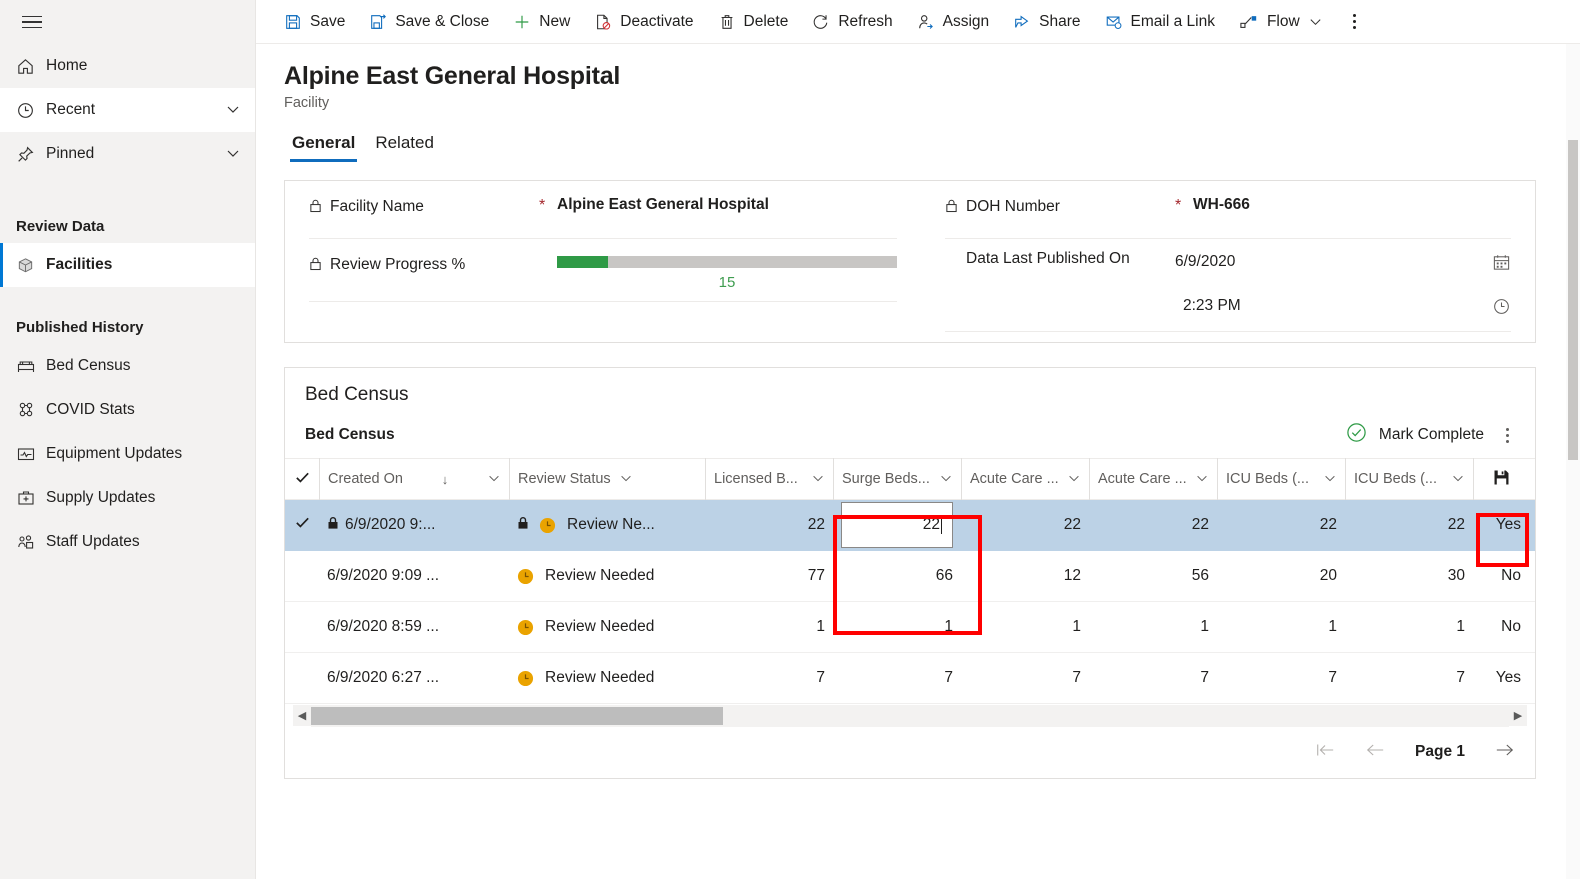 The width and height of the screenshot is (1580, 879). Describe the element at coordinates (1281, 576) in the screenshot. I see `cell-icu-beds-1: 20` at that location.